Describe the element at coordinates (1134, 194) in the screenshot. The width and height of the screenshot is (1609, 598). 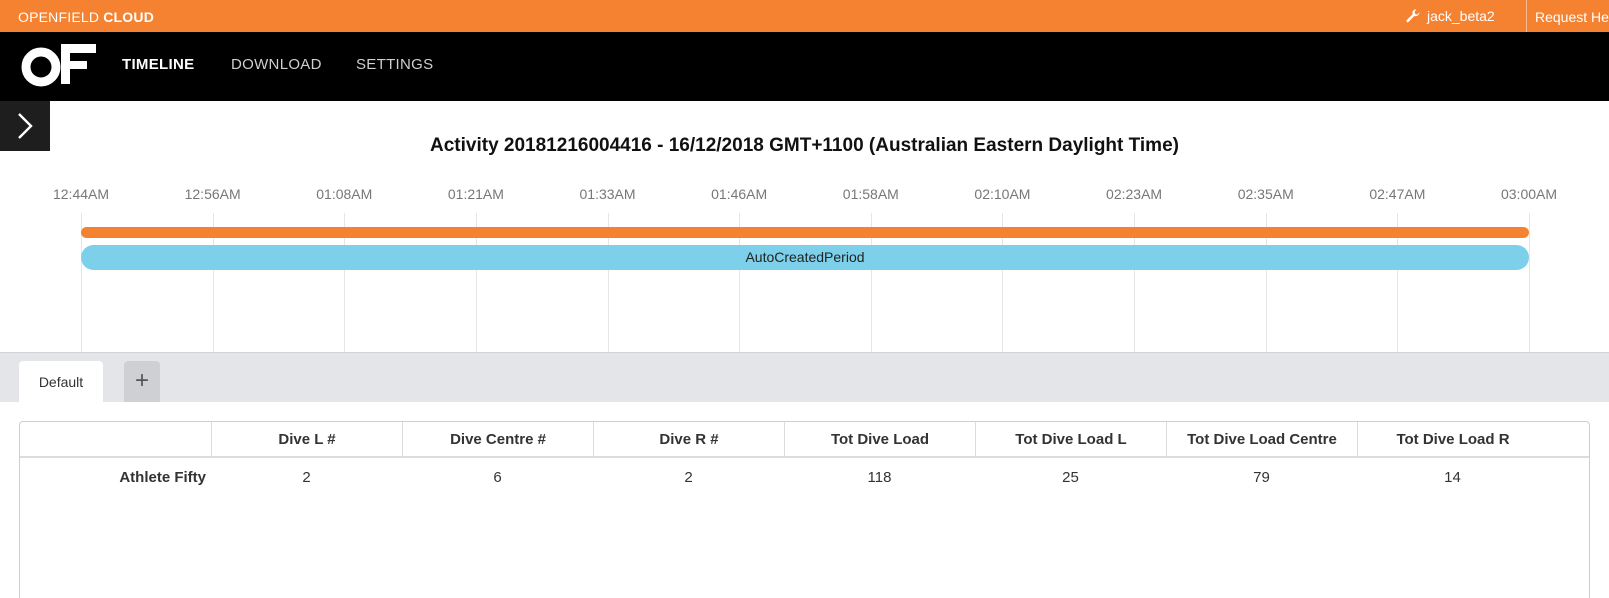
I see `timeline-tick-label: 02:23AM` at that location.